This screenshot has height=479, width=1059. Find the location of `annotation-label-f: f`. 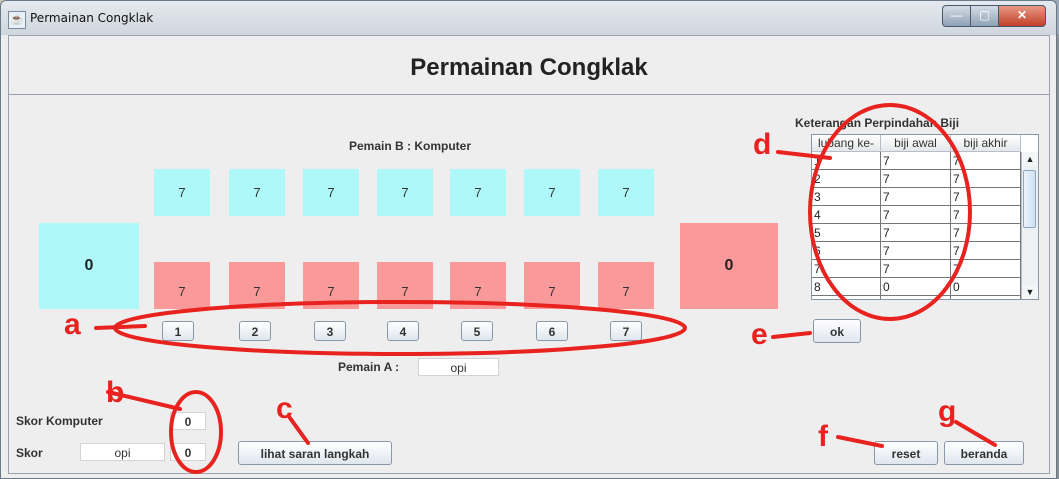

annotation-label-f: f is located at coordinates (823, 436).